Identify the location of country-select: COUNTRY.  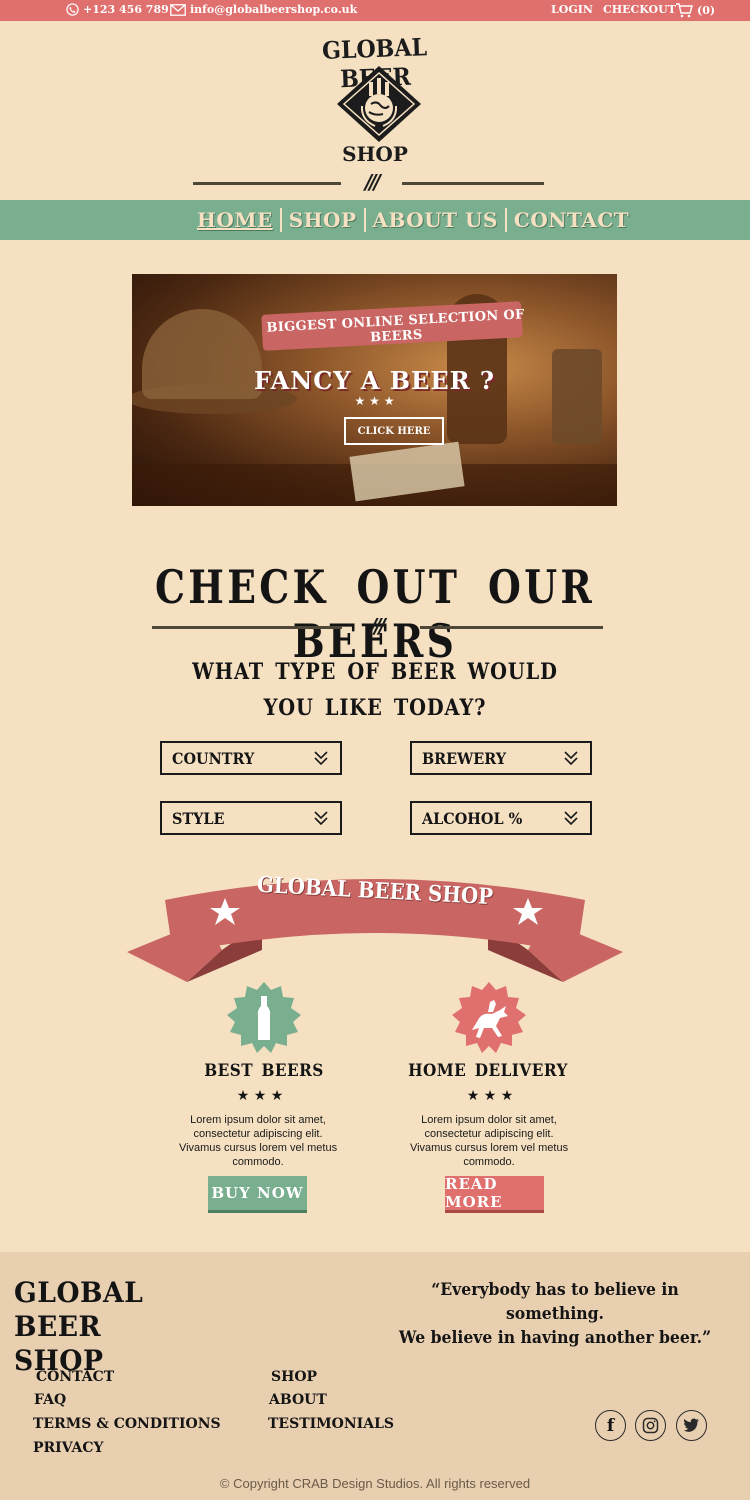
(251, 758).